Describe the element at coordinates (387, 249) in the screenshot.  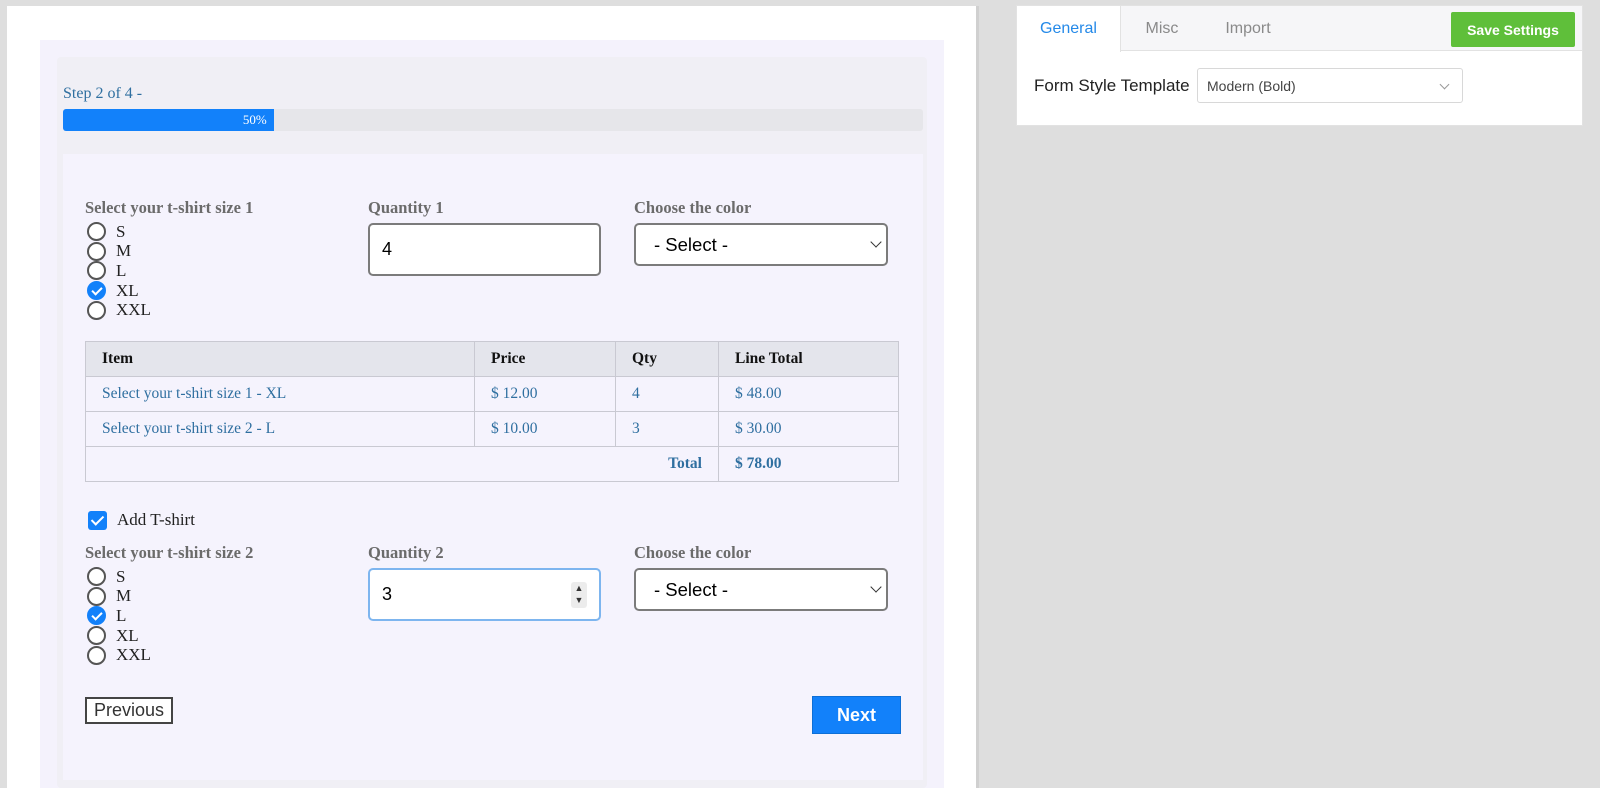
I see `quantity-value-1: 4` at that location.